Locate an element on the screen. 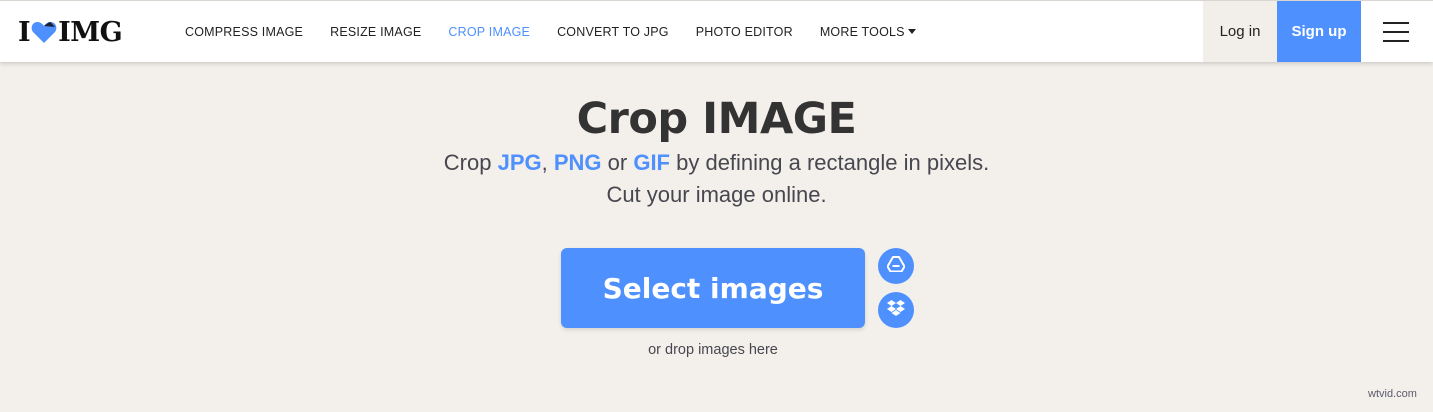 This screenshot has width=1433, height=412. logo-text-i: I is located at coordinates (24, 32).